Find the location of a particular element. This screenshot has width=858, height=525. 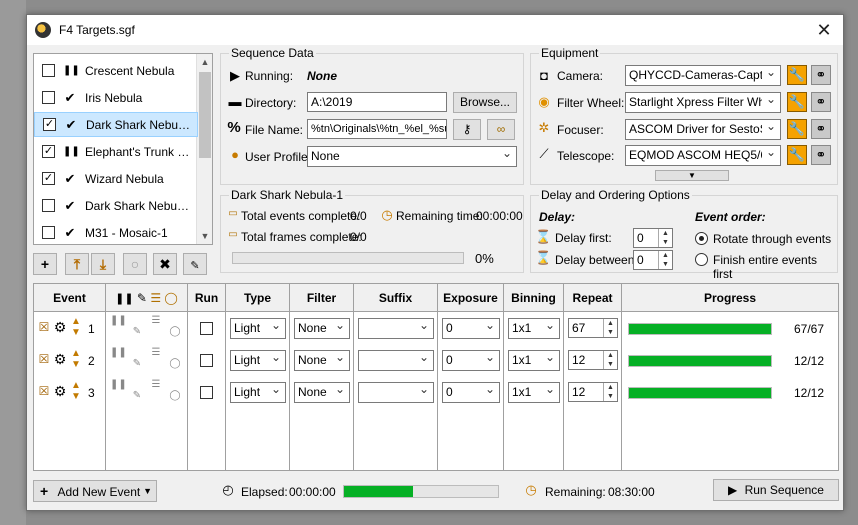

finish-events-radio is located at coordinates (701, 259).